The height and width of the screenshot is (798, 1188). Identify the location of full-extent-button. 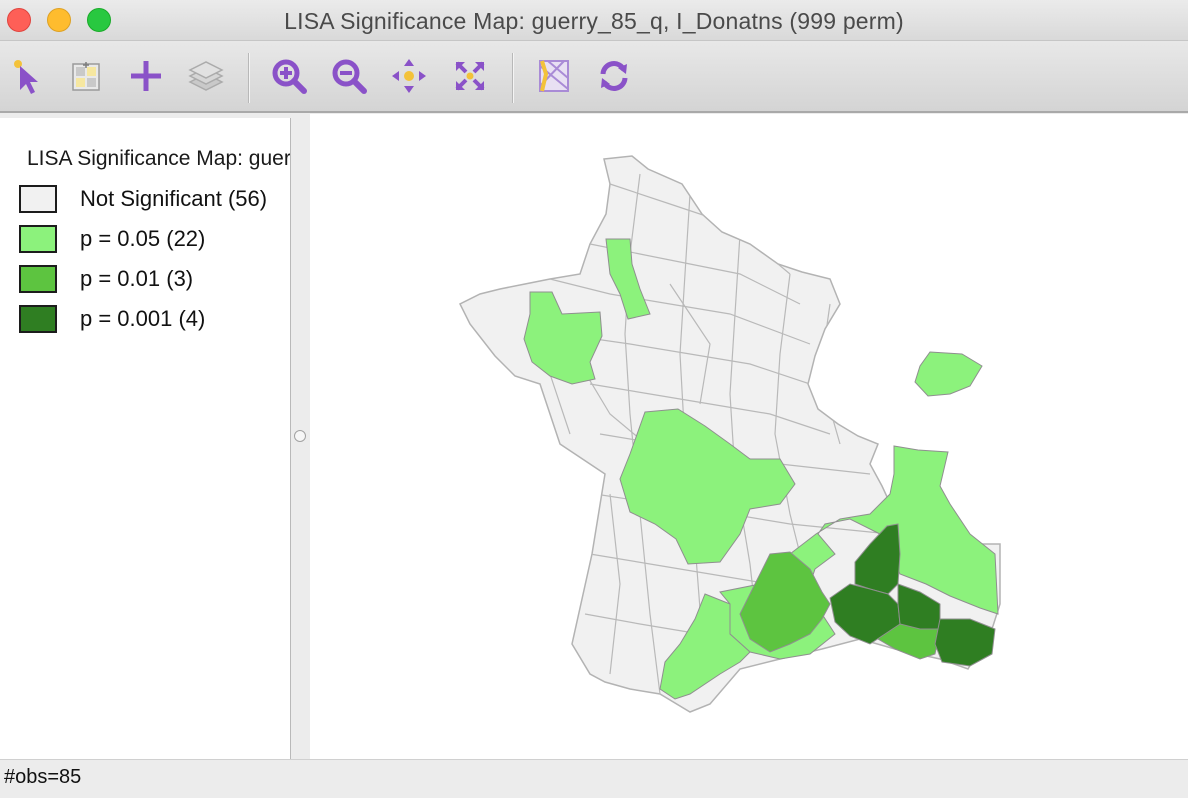
(470, 76).